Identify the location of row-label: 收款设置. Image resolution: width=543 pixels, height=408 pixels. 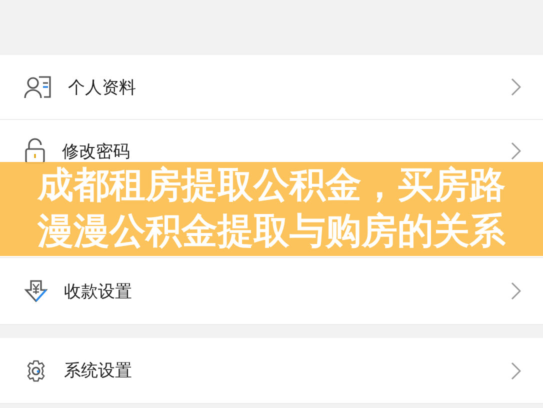
(287, 291).